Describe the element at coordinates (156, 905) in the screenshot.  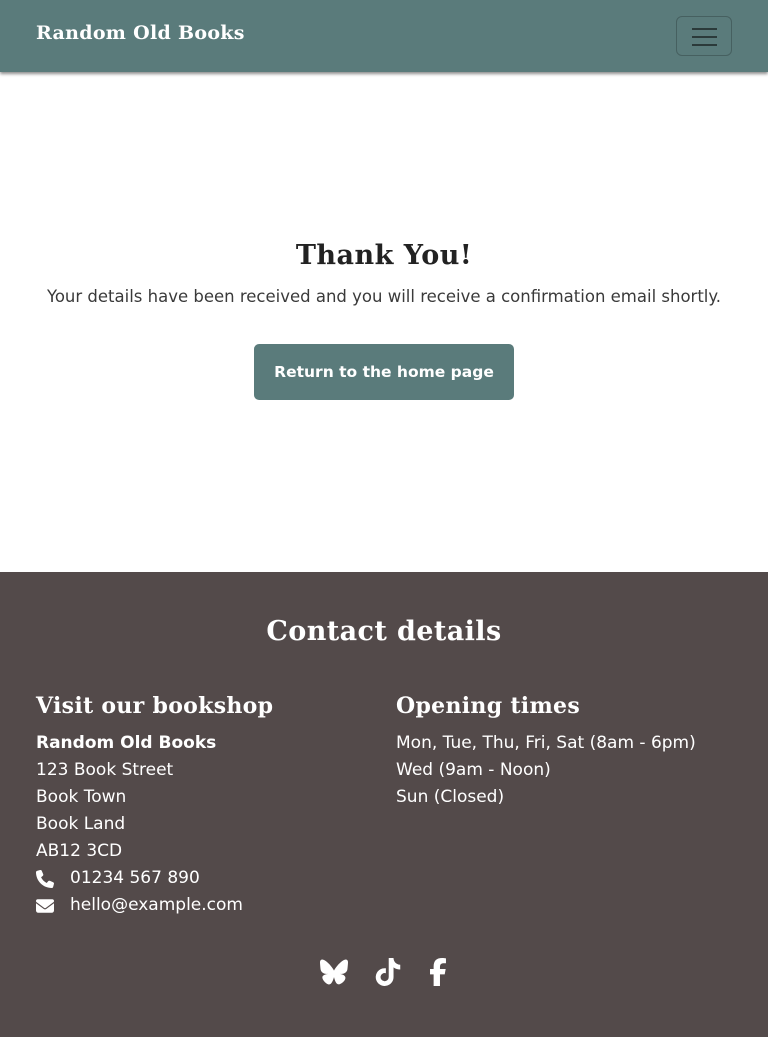
I see `email-link: hello@example.com` at that location.